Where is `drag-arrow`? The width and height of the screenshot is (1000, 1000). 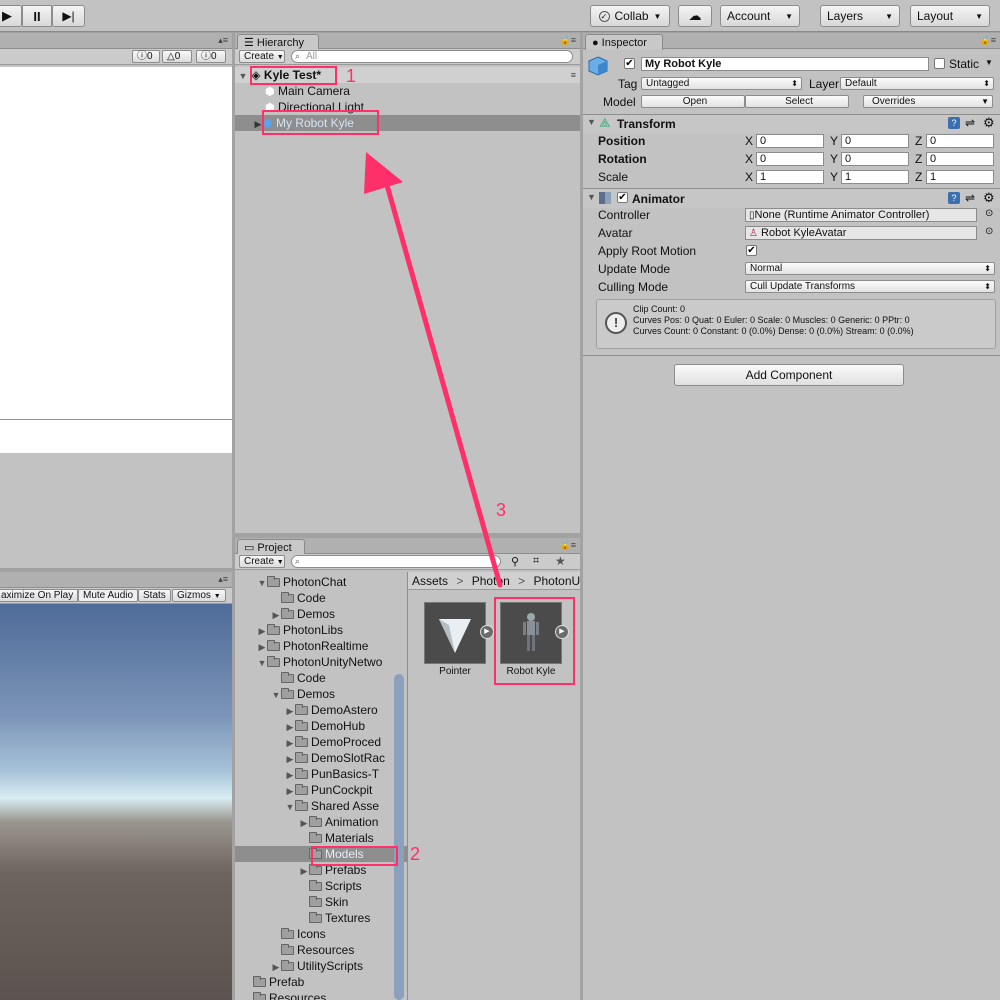 drag-arrow is located at coordinates (433, 370).